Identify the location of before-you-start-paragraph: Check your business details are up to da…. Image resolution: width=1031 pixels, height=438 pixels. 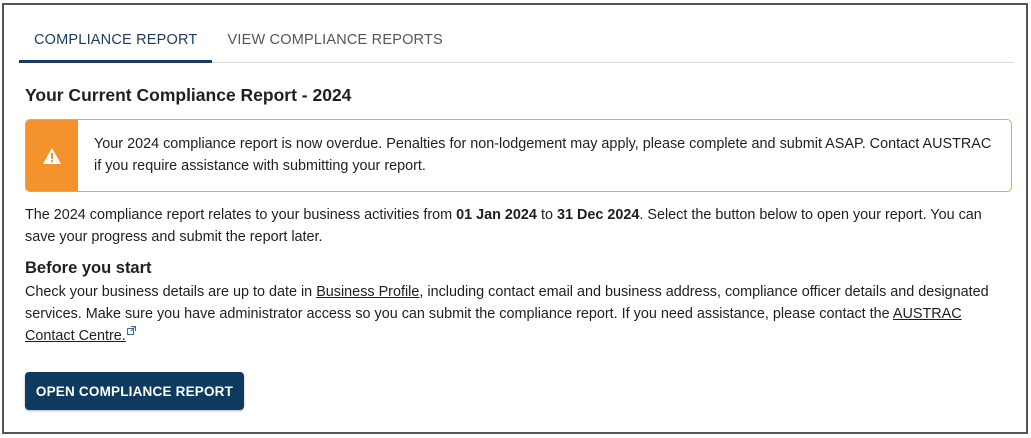
(520, 314).